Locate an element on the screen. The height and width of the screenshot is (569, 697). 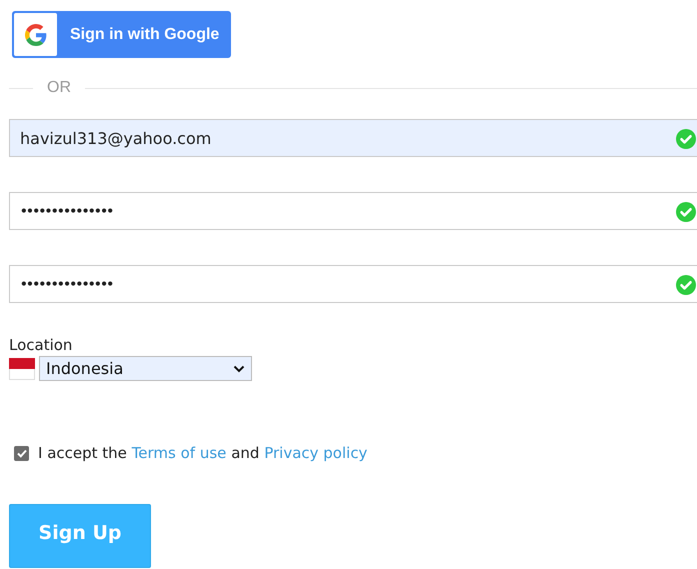
email-field: havizul313@yahoo.com is located at coordinates (353, 138).